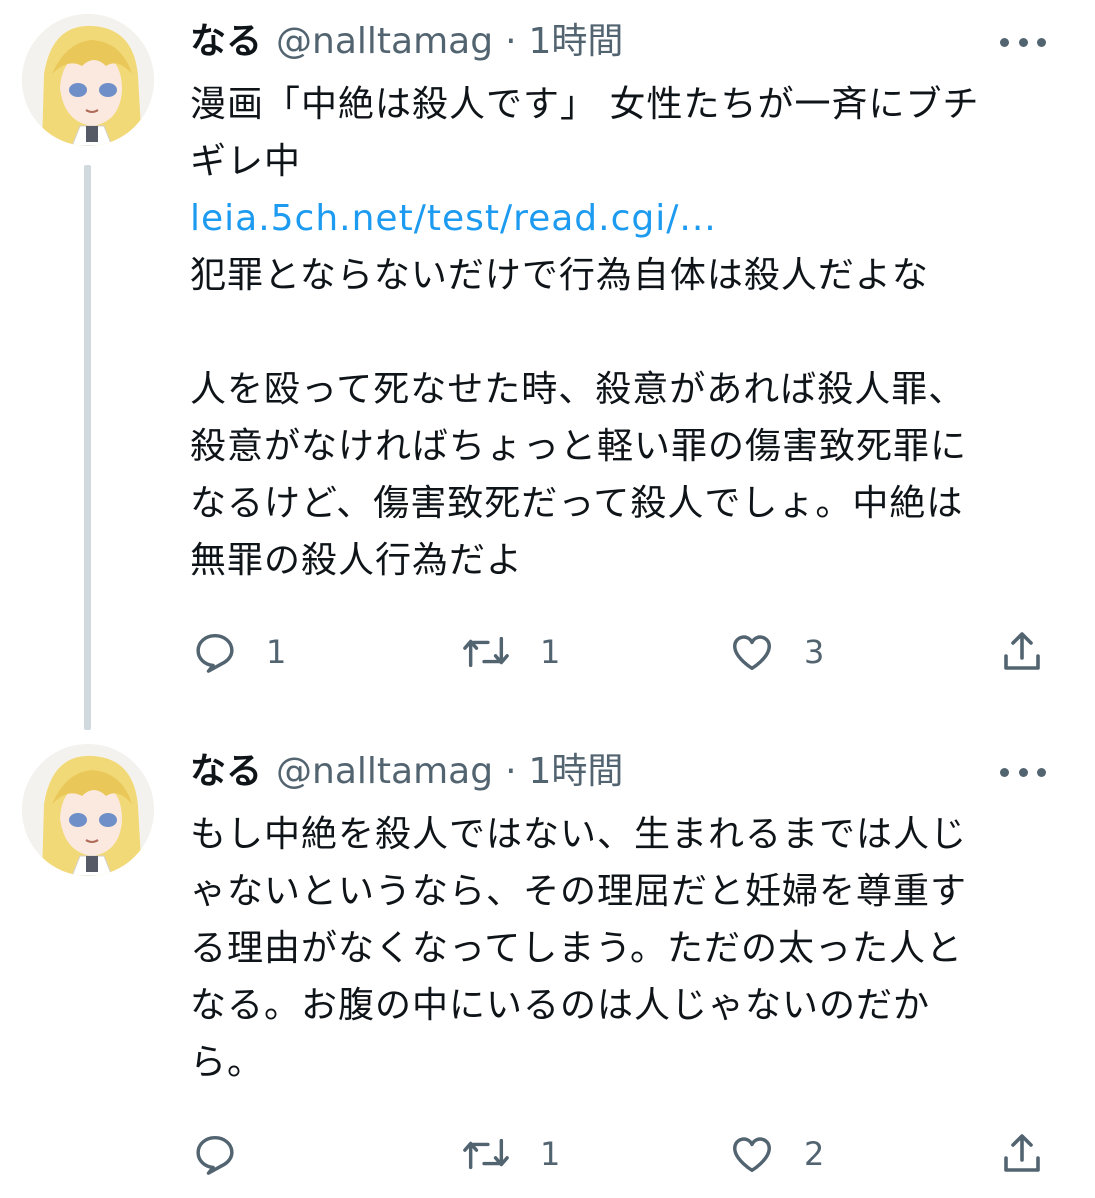  I want to click on reply-button: 1, so click(239, 652).